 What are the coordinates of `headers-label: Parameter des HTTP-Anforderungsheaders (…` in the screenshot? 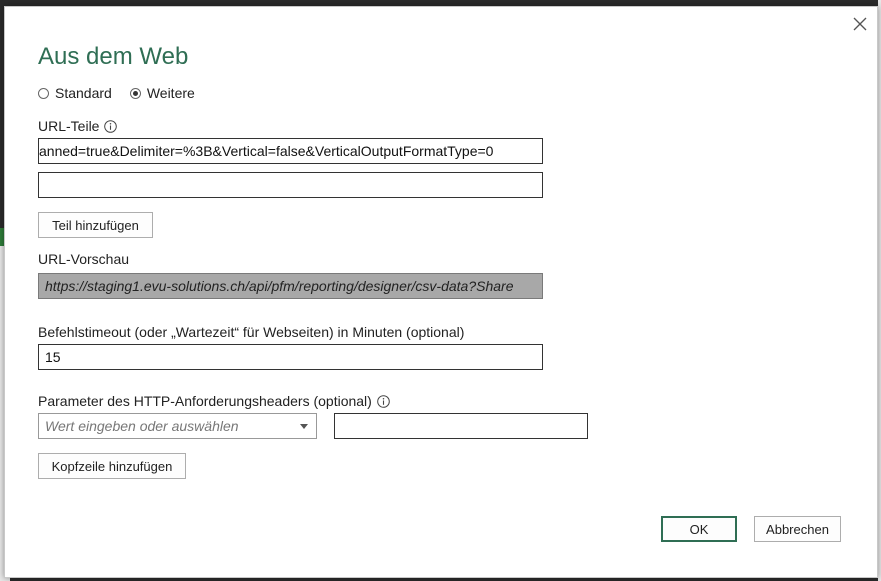 It's located at (214, 401).